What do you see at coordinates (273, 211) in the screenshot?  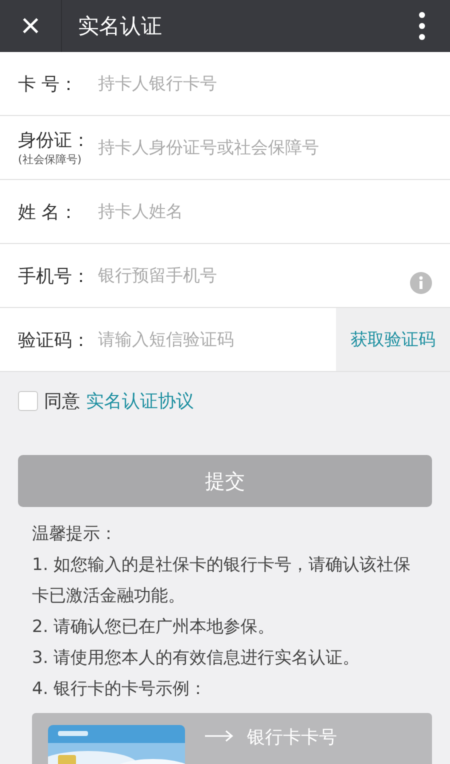 I see `input-field: 持卡人姓名` at bounding box center [273, 211].